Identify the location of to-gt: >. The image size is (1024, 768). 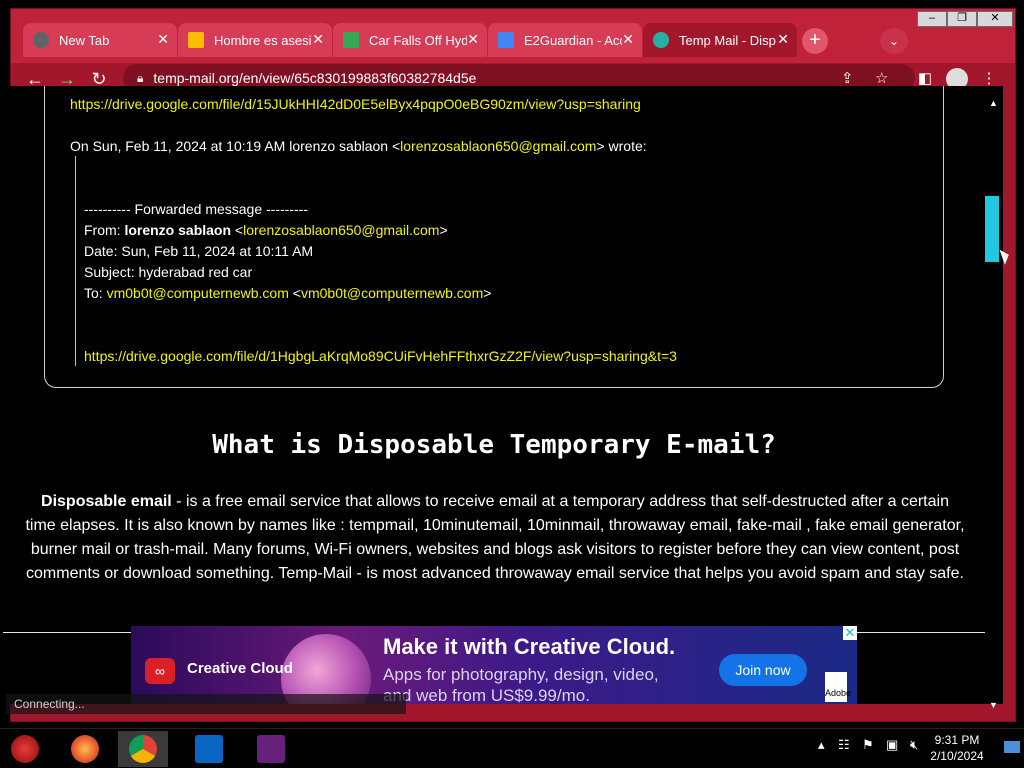
(487, 293).